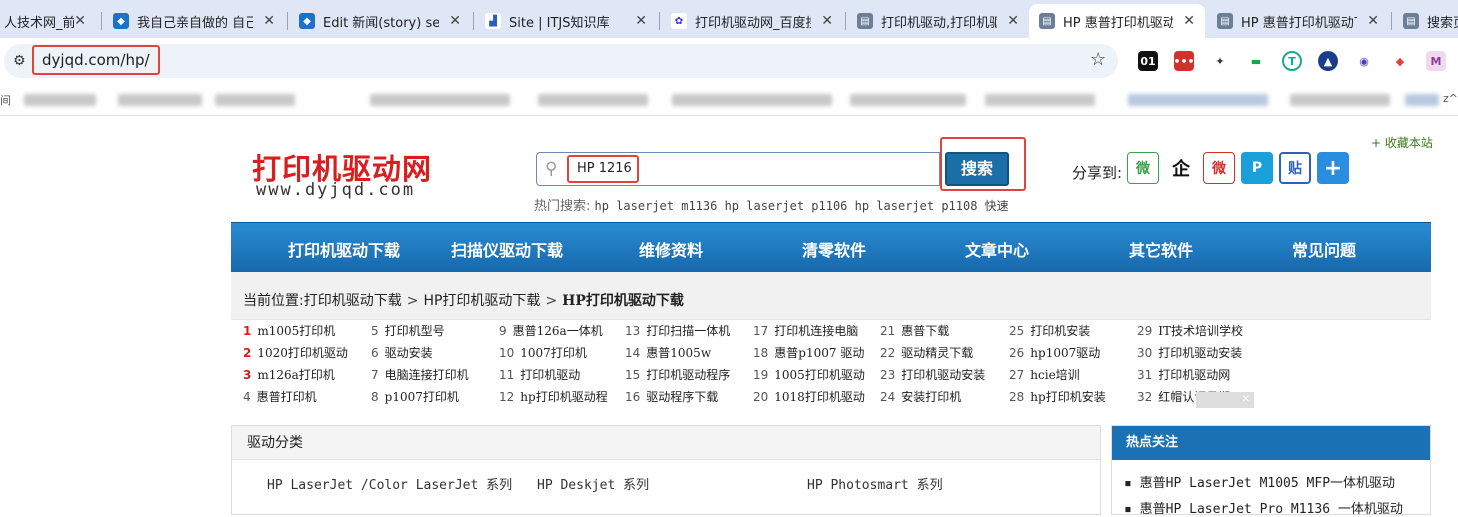 Image resolution: width=1458 pixels, height=517 pixels. What do you see at coordinates (677, 330) in the screenshot?
I see `keyword-item: 13 打印扫描一体机` at bounding box center [677, 330].